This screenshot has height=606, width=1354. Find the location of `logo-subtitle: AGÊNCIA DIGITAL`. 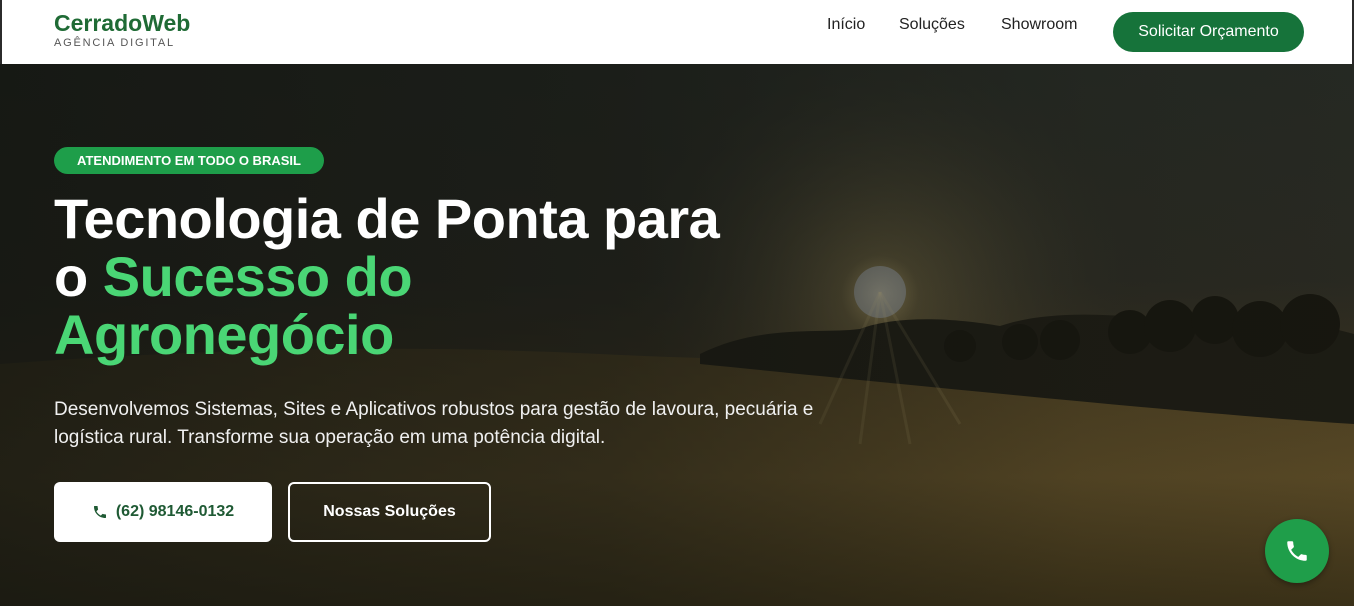

logo-subtitle: AGÊNCIA DIGITAL is located at coordinates (114, 43).